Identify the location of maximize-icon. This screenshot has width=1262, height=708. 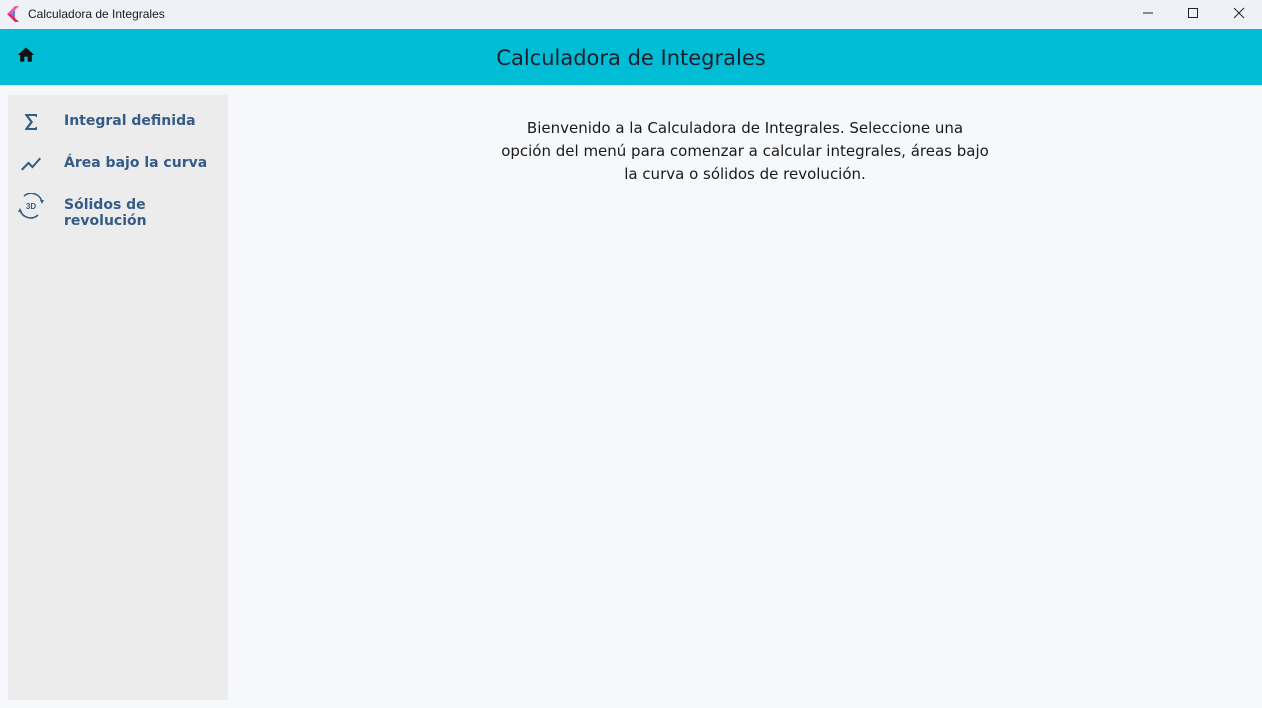
(1193, 15).